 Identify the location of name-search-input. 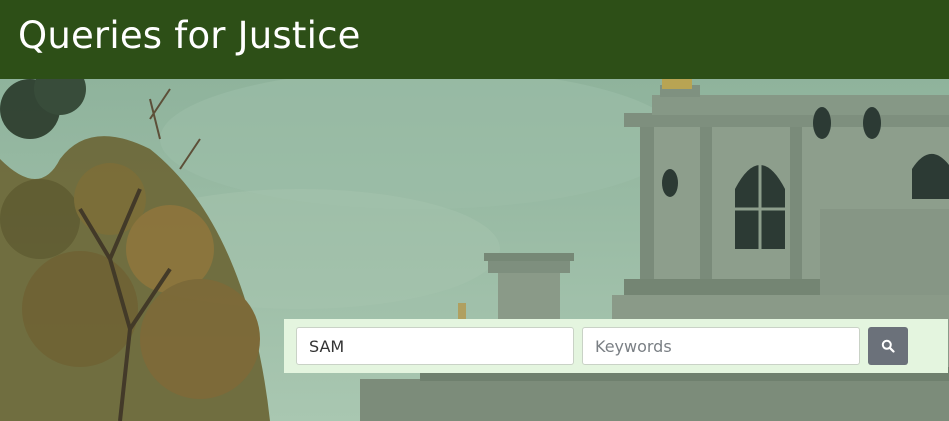
(435, 346).